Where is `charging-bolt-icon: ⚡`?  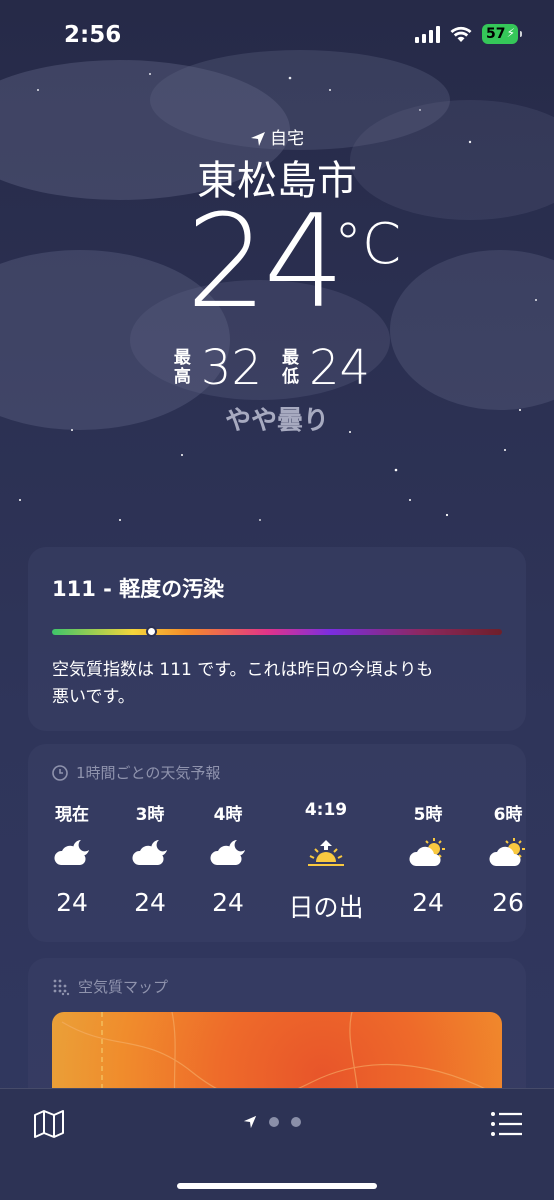
charging-bolt-icon: ⚡ is located at coordinates (510, 33).